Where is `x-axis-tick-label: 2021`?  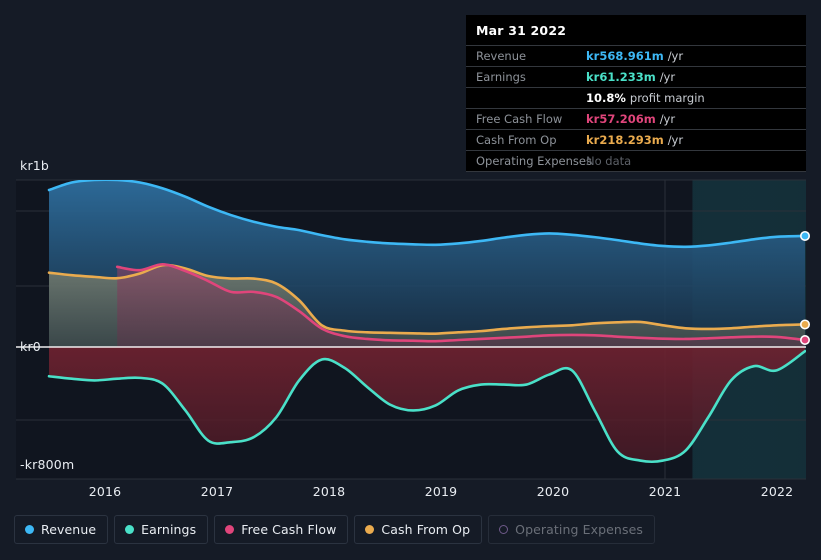 x-axis-tick-label: 2021 is located at coordinates (665, 491).